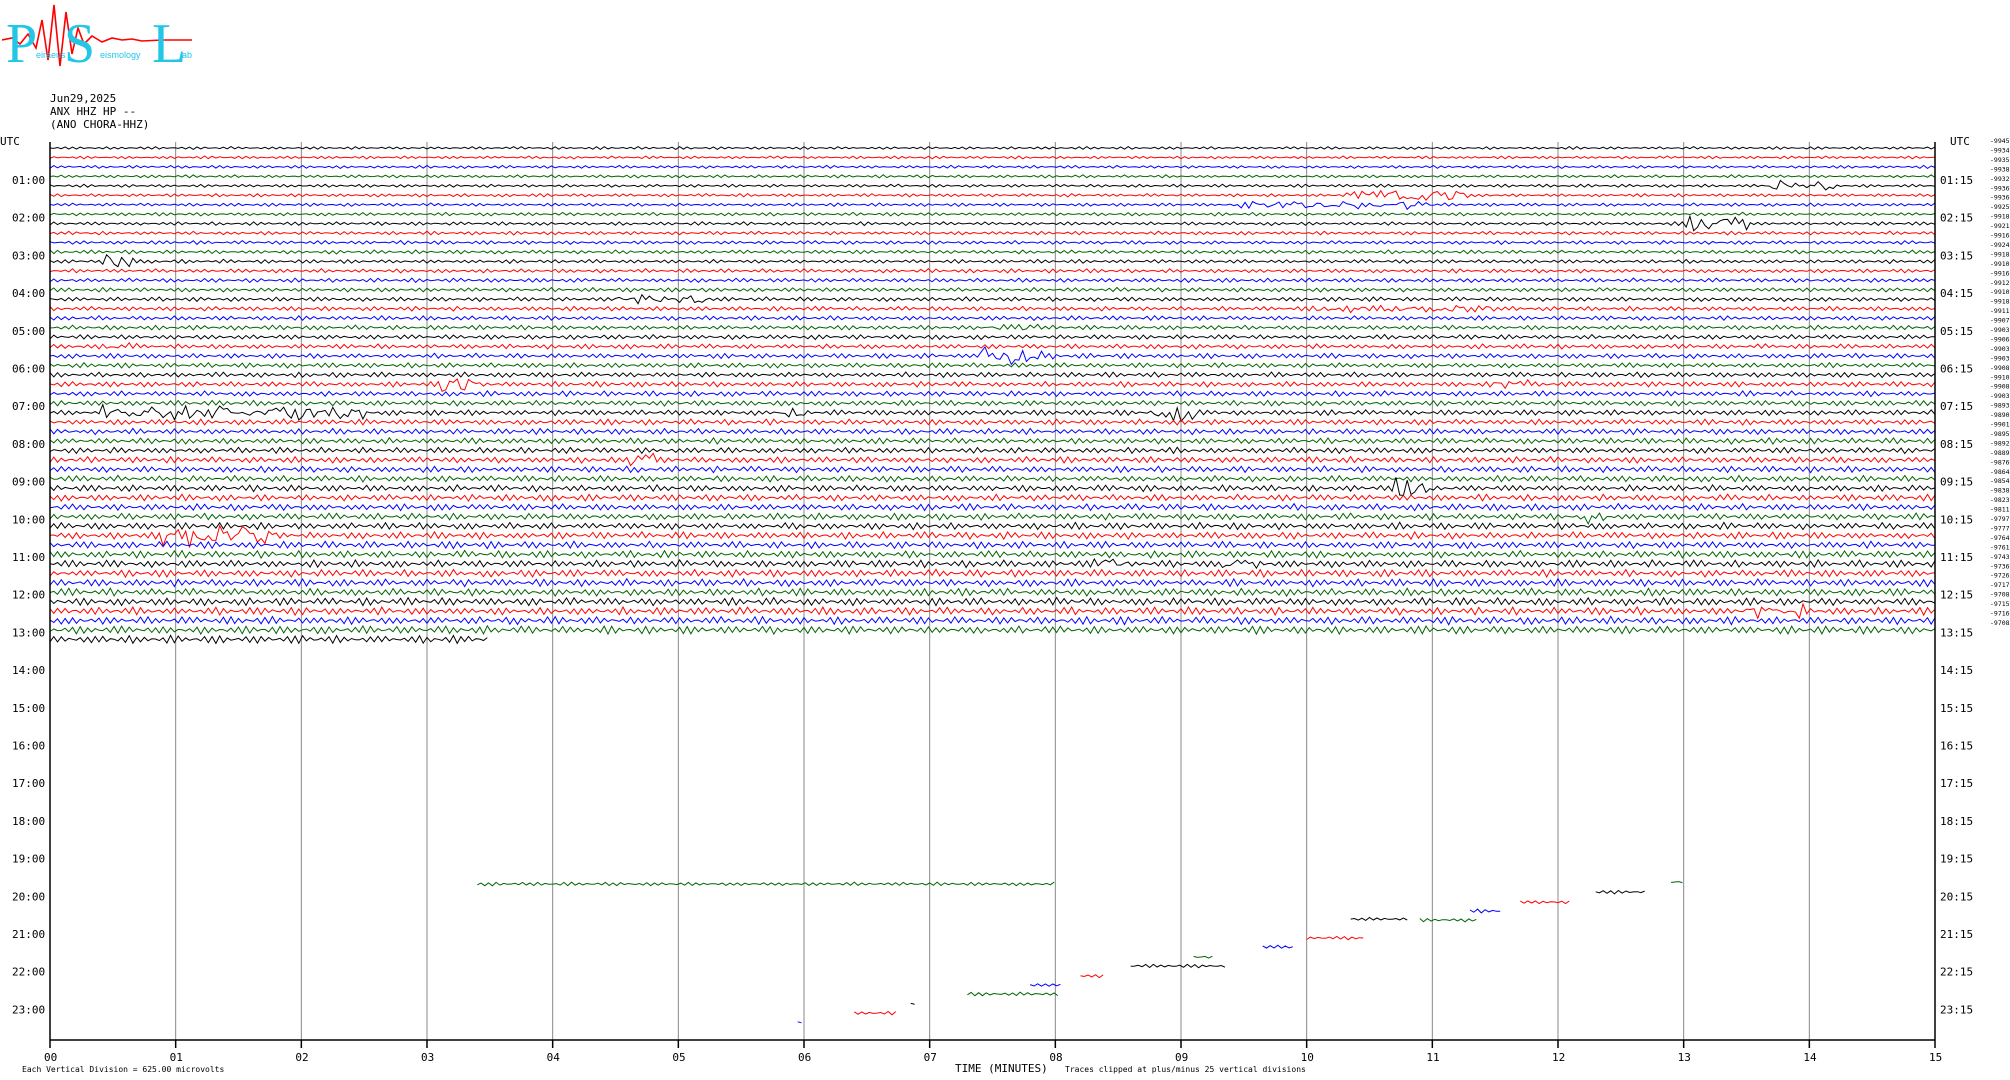 The width and height of the screenshot is (2010, 1080). What do you see at coordinates (28, 746) in the screenshot?
I see `left-hour-label: 16:00` at bounding box center [28, 746].